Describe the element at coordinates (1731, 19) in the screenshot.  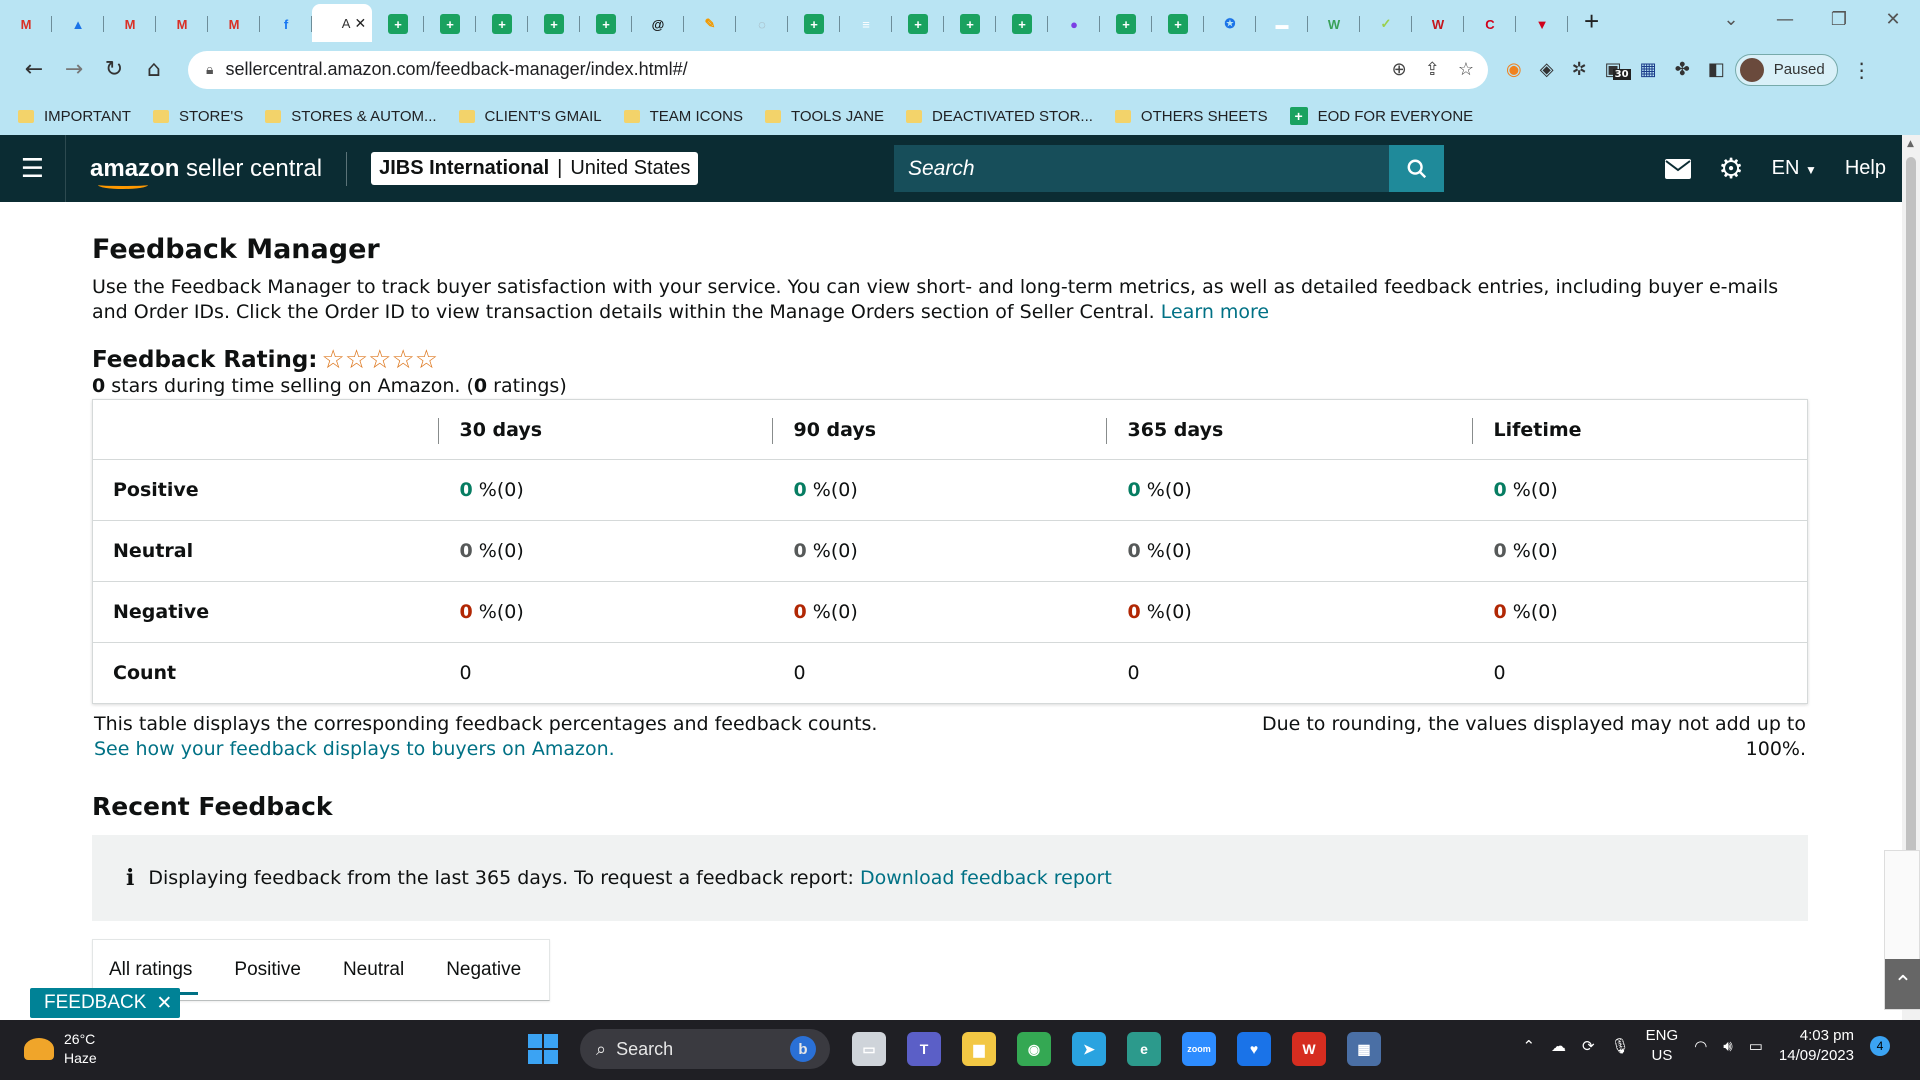
I see `tab-search-icon: ⌄` at that location.